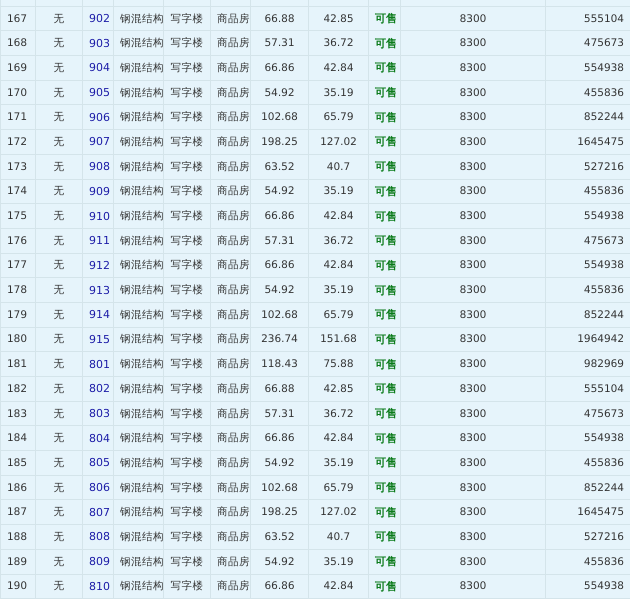 The image size is (630, 603). I want to click on row-number: 190, so click(17, 586).